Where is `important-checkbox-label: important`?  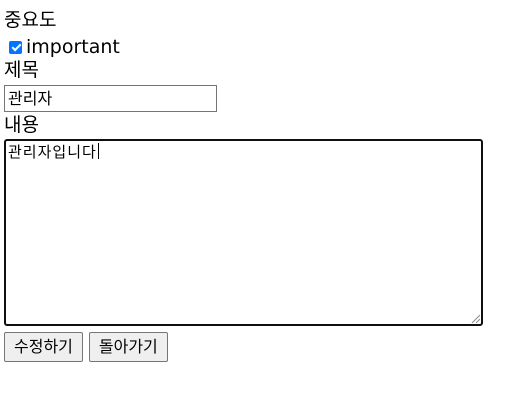 important-checkbox-label: important is located at coordinates (73, 47).